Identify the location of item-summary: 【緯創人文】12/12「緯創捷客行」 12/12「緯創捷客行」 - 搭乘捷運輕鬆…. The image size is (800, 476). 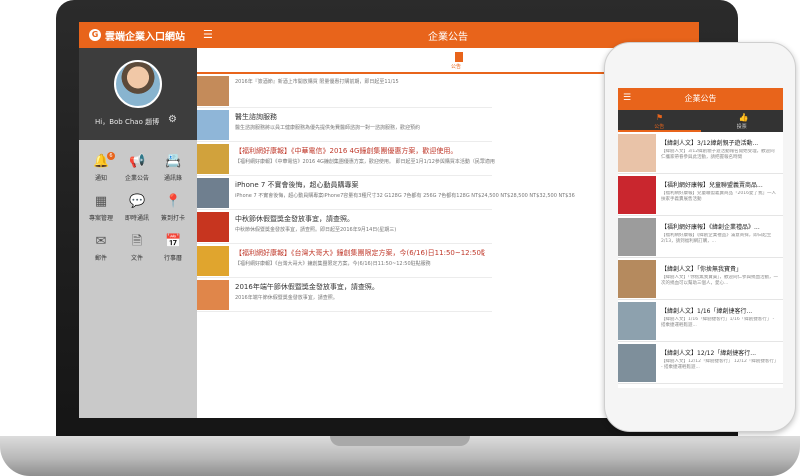
(720, 364).